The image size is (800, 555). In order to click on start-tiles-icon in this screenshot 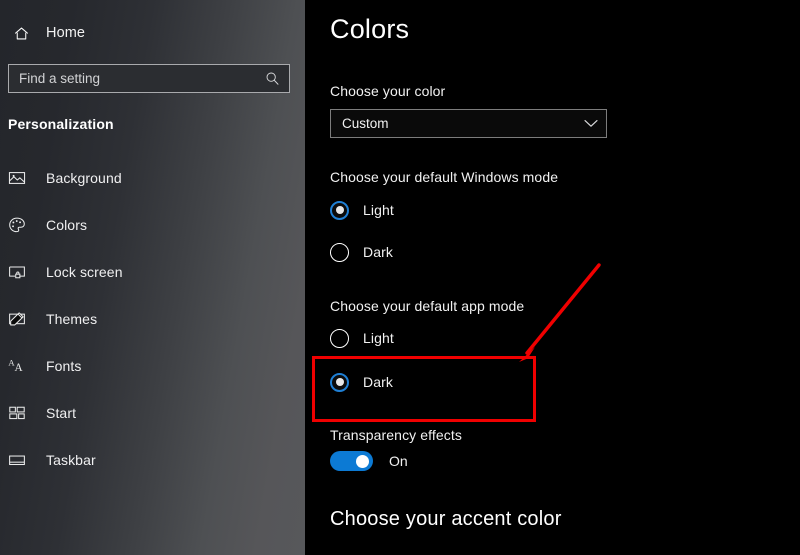, I will do `click(21, 413)`.